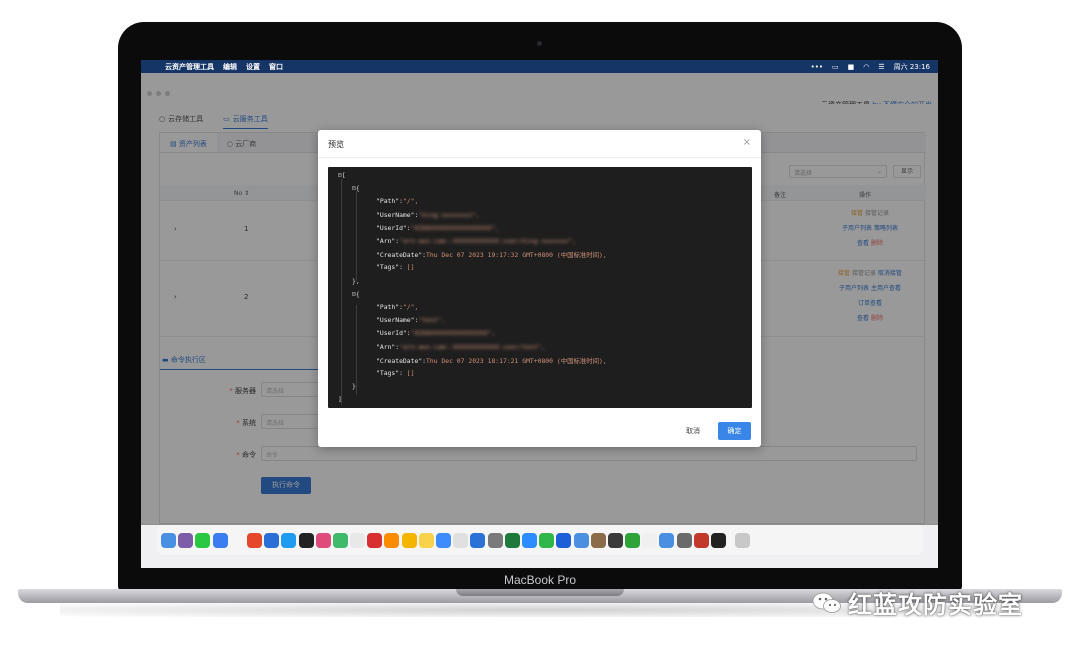 This screenshot has width=1080, height=648. I want to click on json-line: "UserName":"king-xxxxxxxx",, so click(428, 214).